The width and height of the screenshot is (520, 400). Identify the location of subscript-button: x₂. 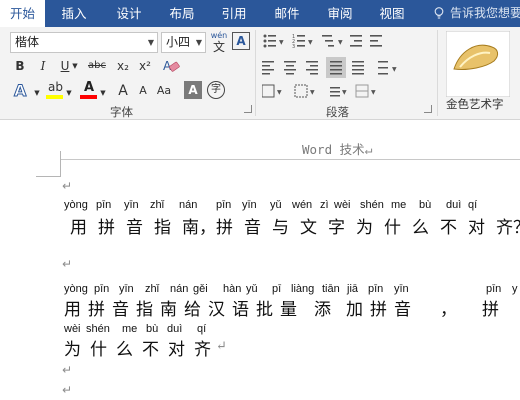
(123, 66).